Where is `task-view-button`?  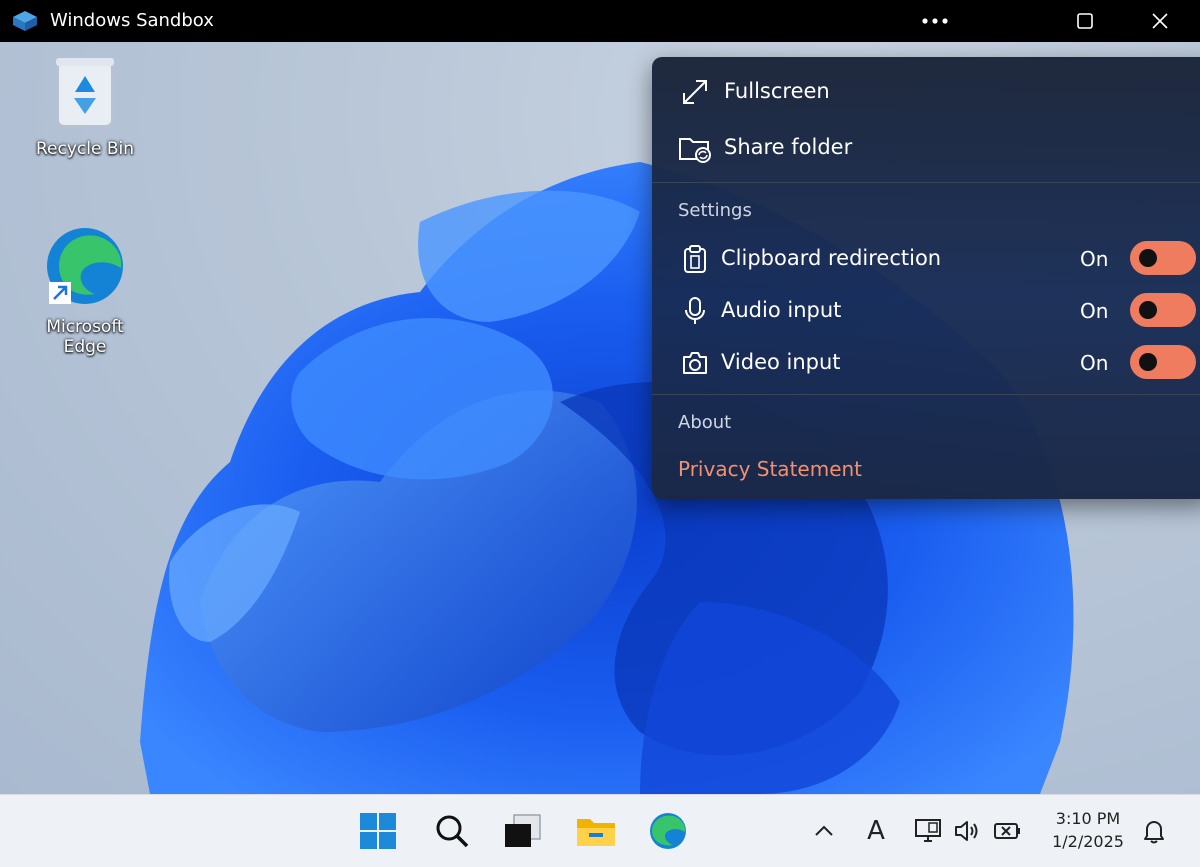
task-view-button is located at coordinates (522, 831).